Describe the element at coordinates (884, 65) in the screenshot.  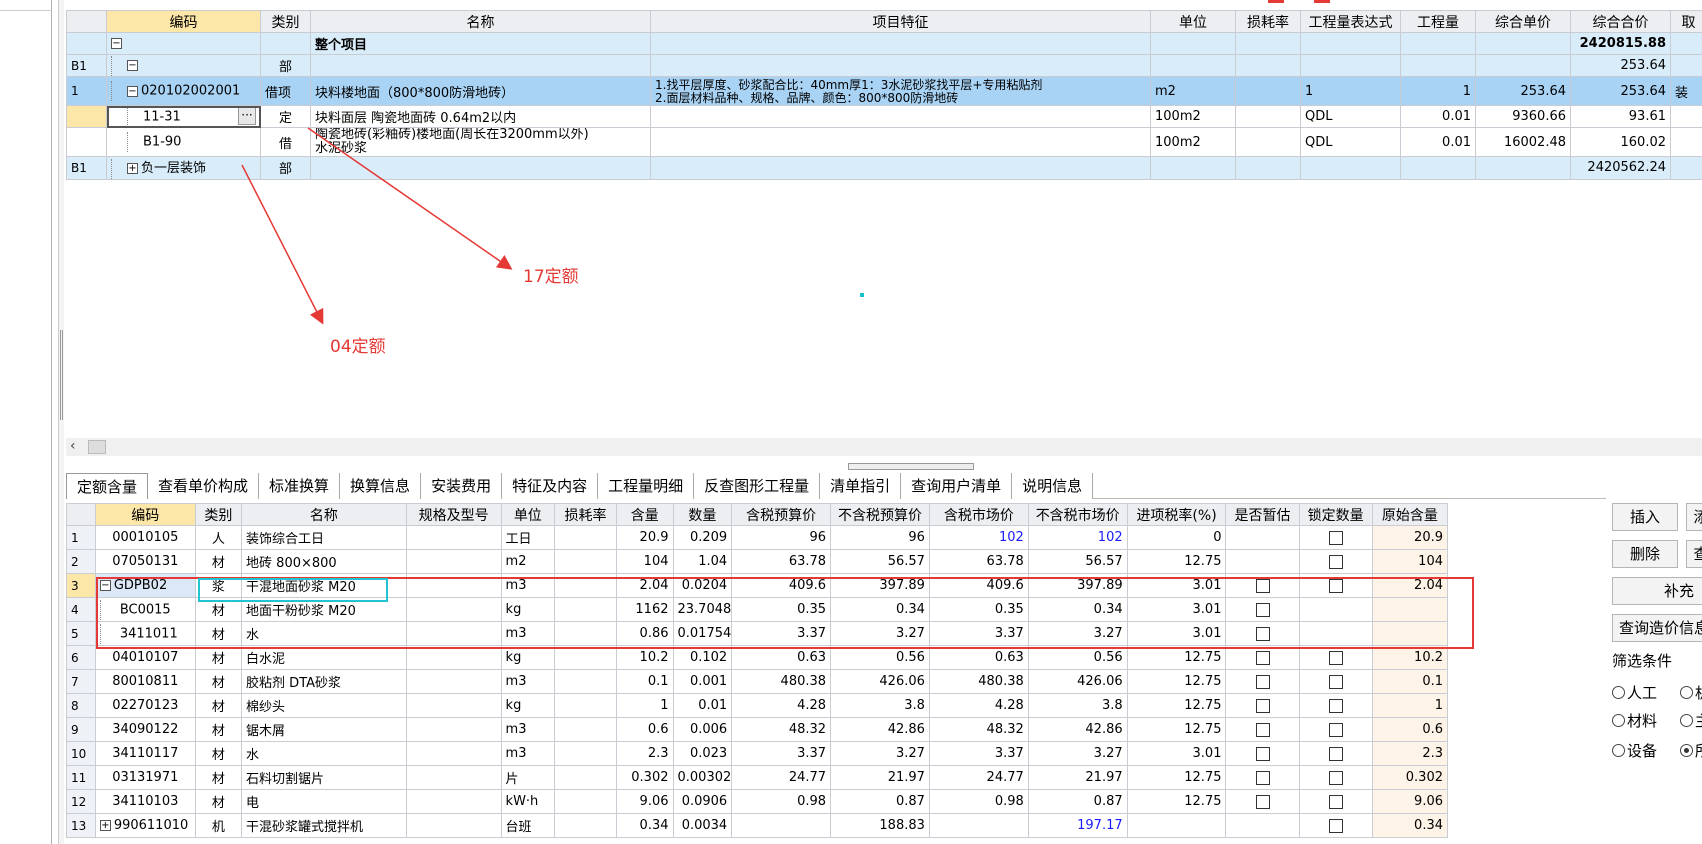
I see `table-row: B1 − 部 253.64` at that location.